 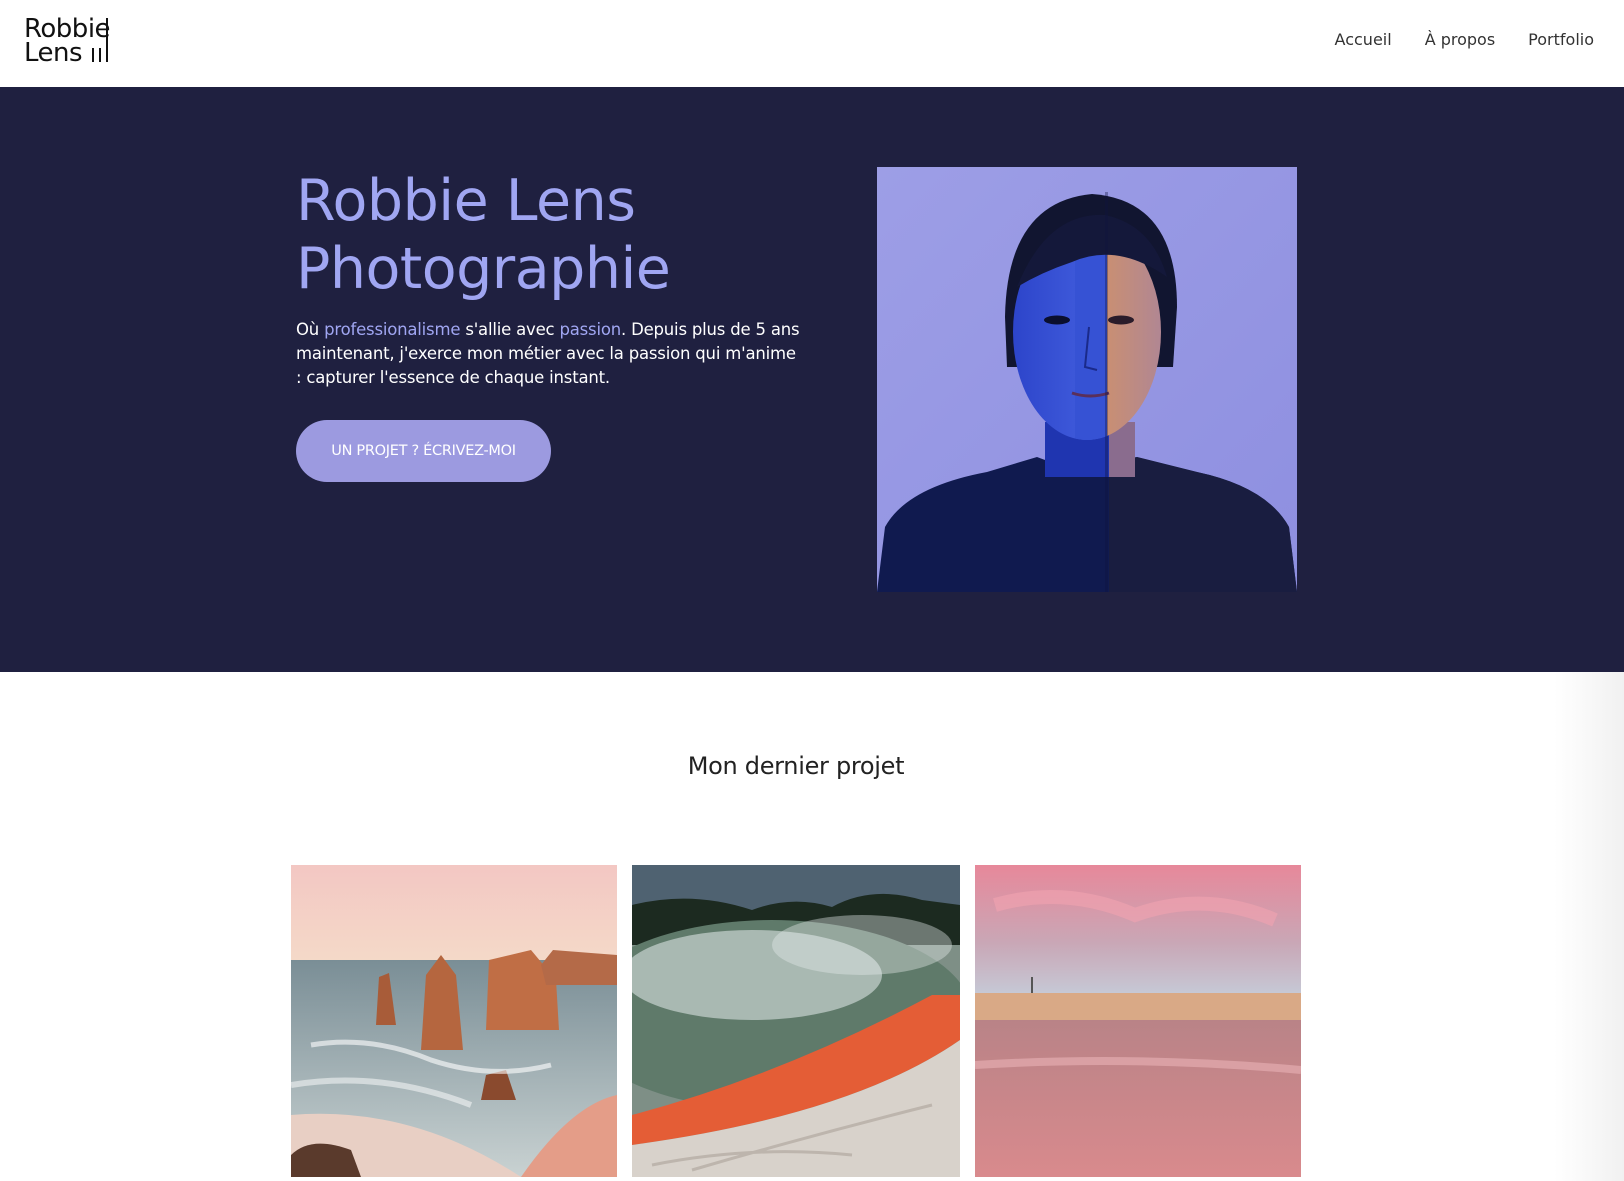 I want to click on sea-stacks-icon, so click(x=454, y=1021).